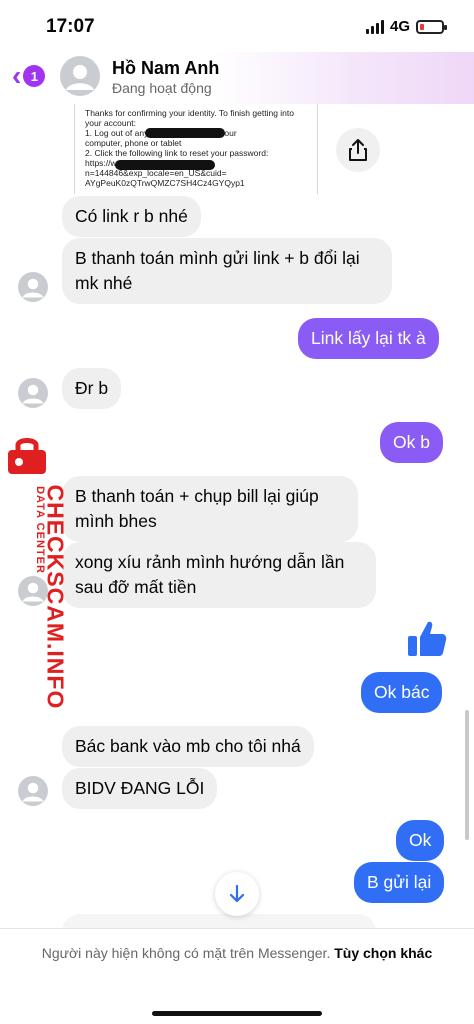 This screenshot has height=1024, width=474. I want to click on message-bubble-incoming: Bác bank vào mb cho tôi nhá, so click(188, 746).